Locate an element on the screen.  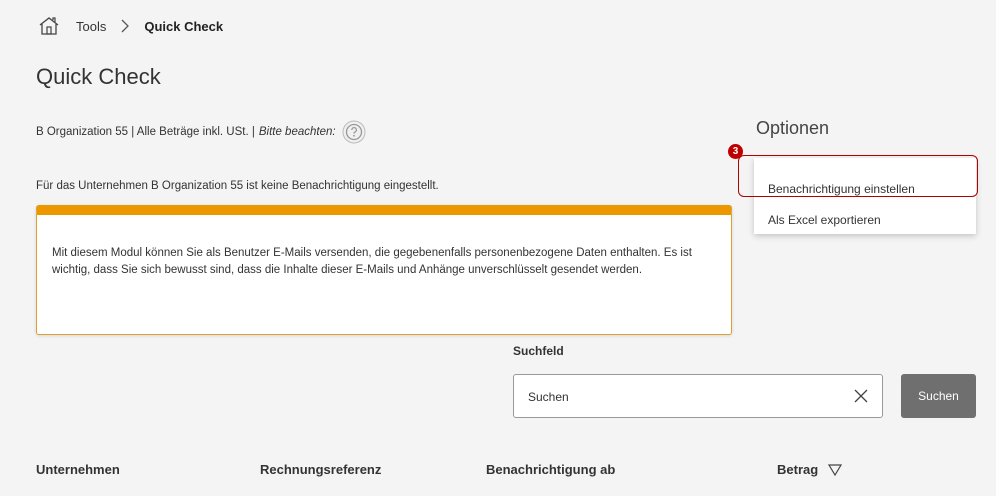
search-field is located at coordinates (698, 396).